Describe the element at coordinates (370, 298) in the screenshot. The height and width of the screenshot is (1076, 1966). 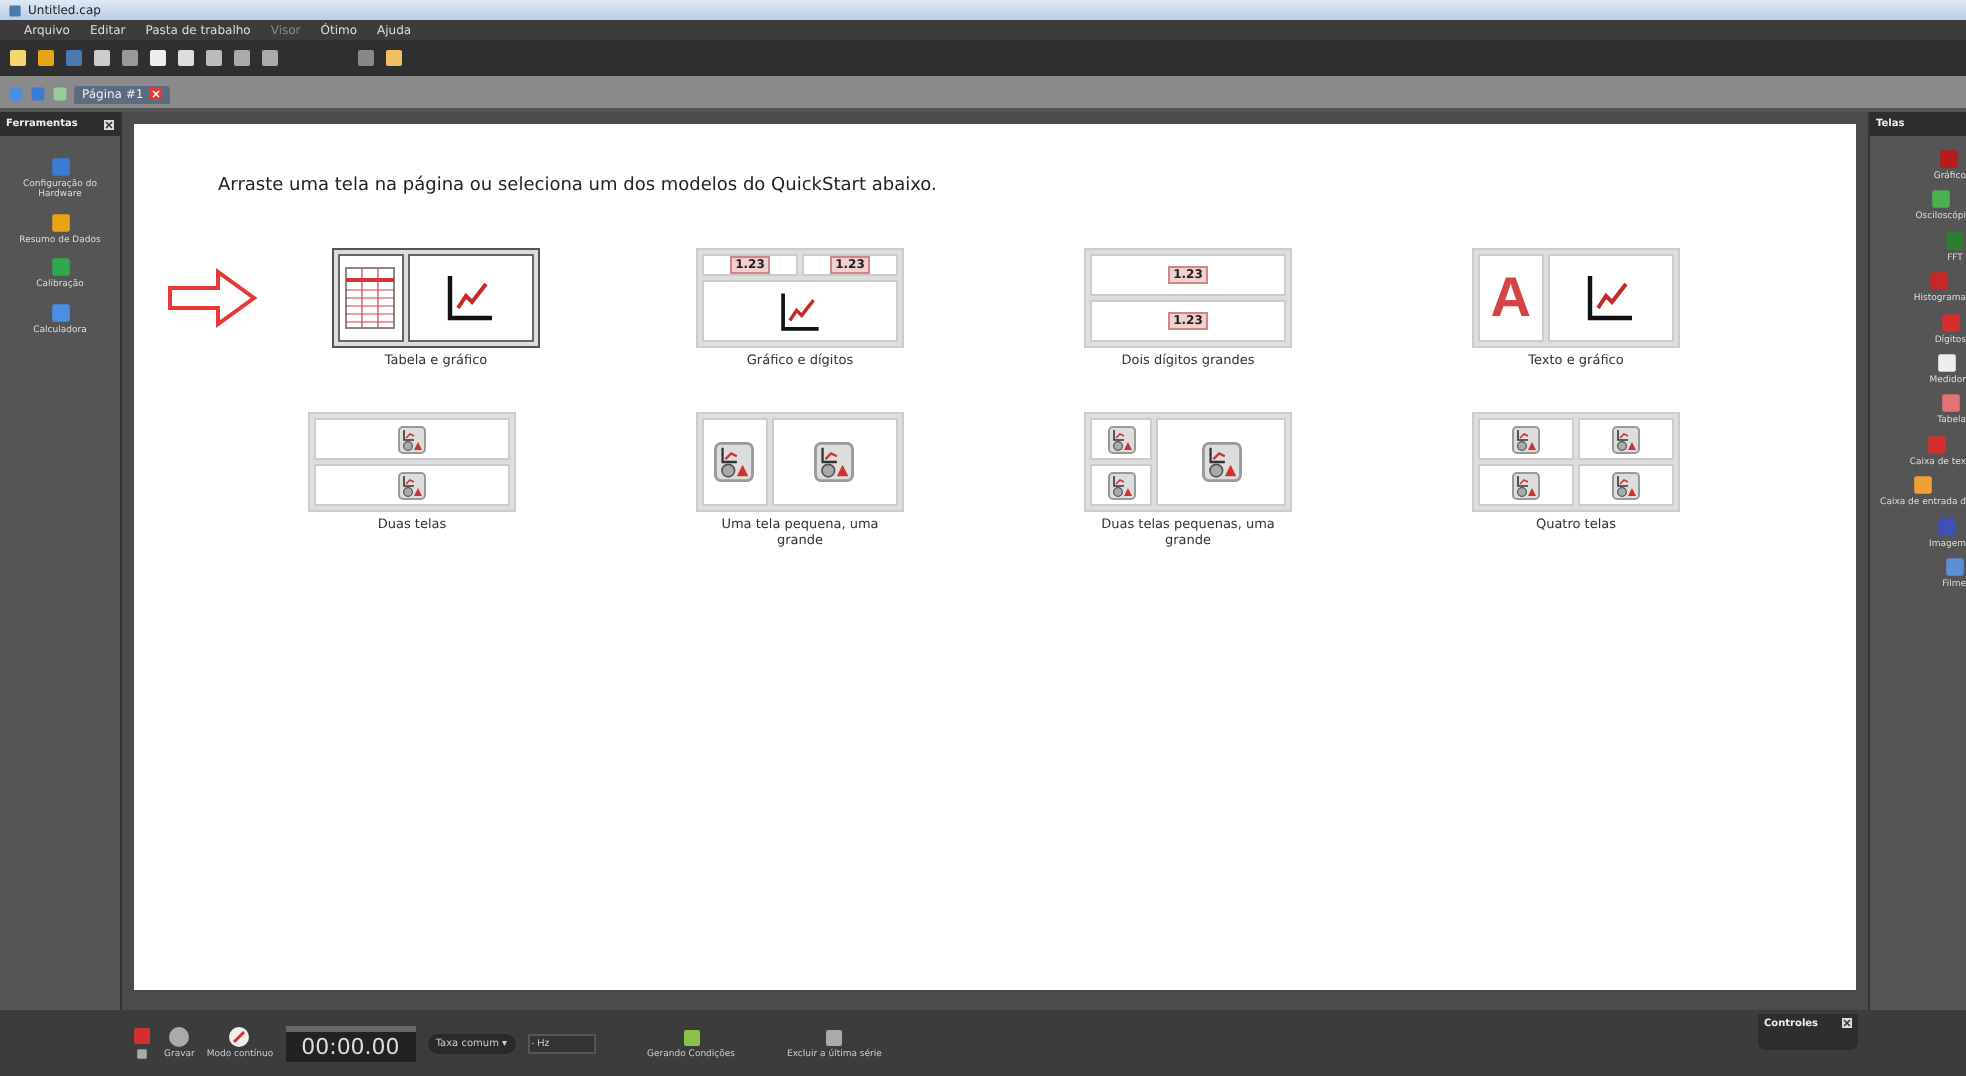
I see `table-icon` at that location.